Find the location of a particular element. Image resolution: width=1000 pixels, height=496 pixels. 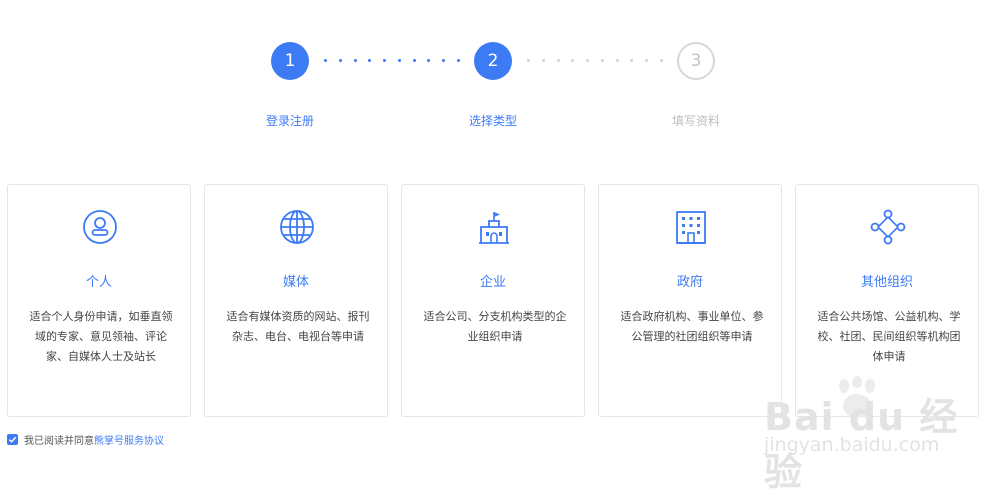

type-card-enterprise: 企业 适合公司、分支机构类型的企业组织申请 is located at coordinates (493, 300).